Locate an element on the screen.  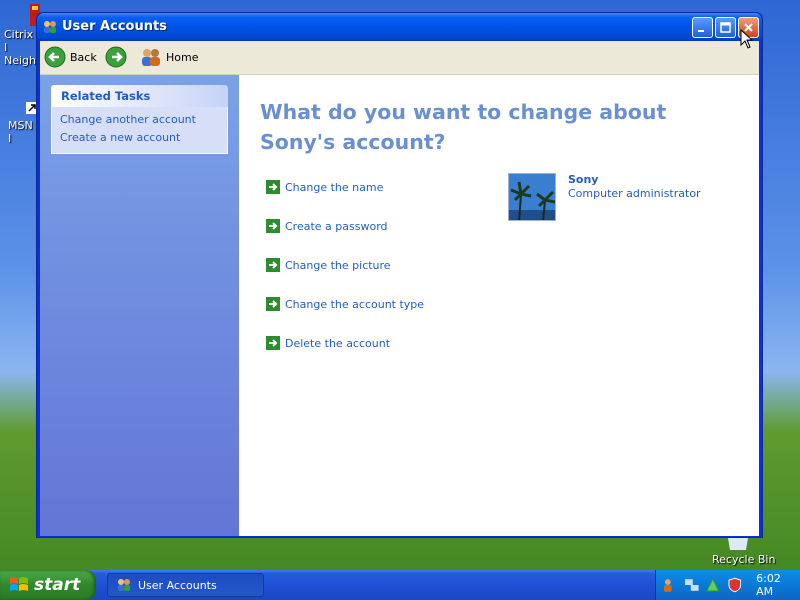
change-picture-link: Change the picture is located at coordinates (328, 265).